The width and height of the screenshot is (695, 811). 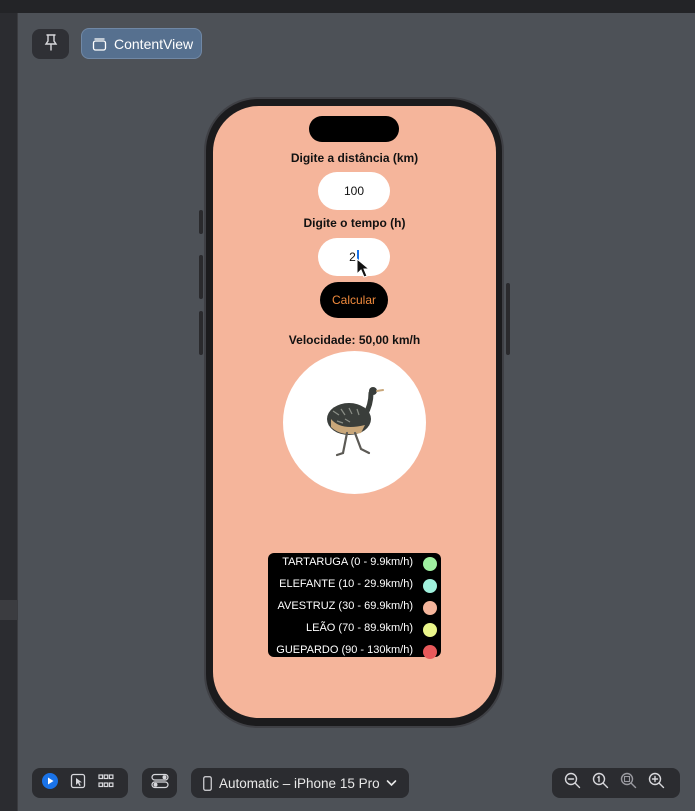 I want to click on zoom-controls, so click(x=616, y=783).